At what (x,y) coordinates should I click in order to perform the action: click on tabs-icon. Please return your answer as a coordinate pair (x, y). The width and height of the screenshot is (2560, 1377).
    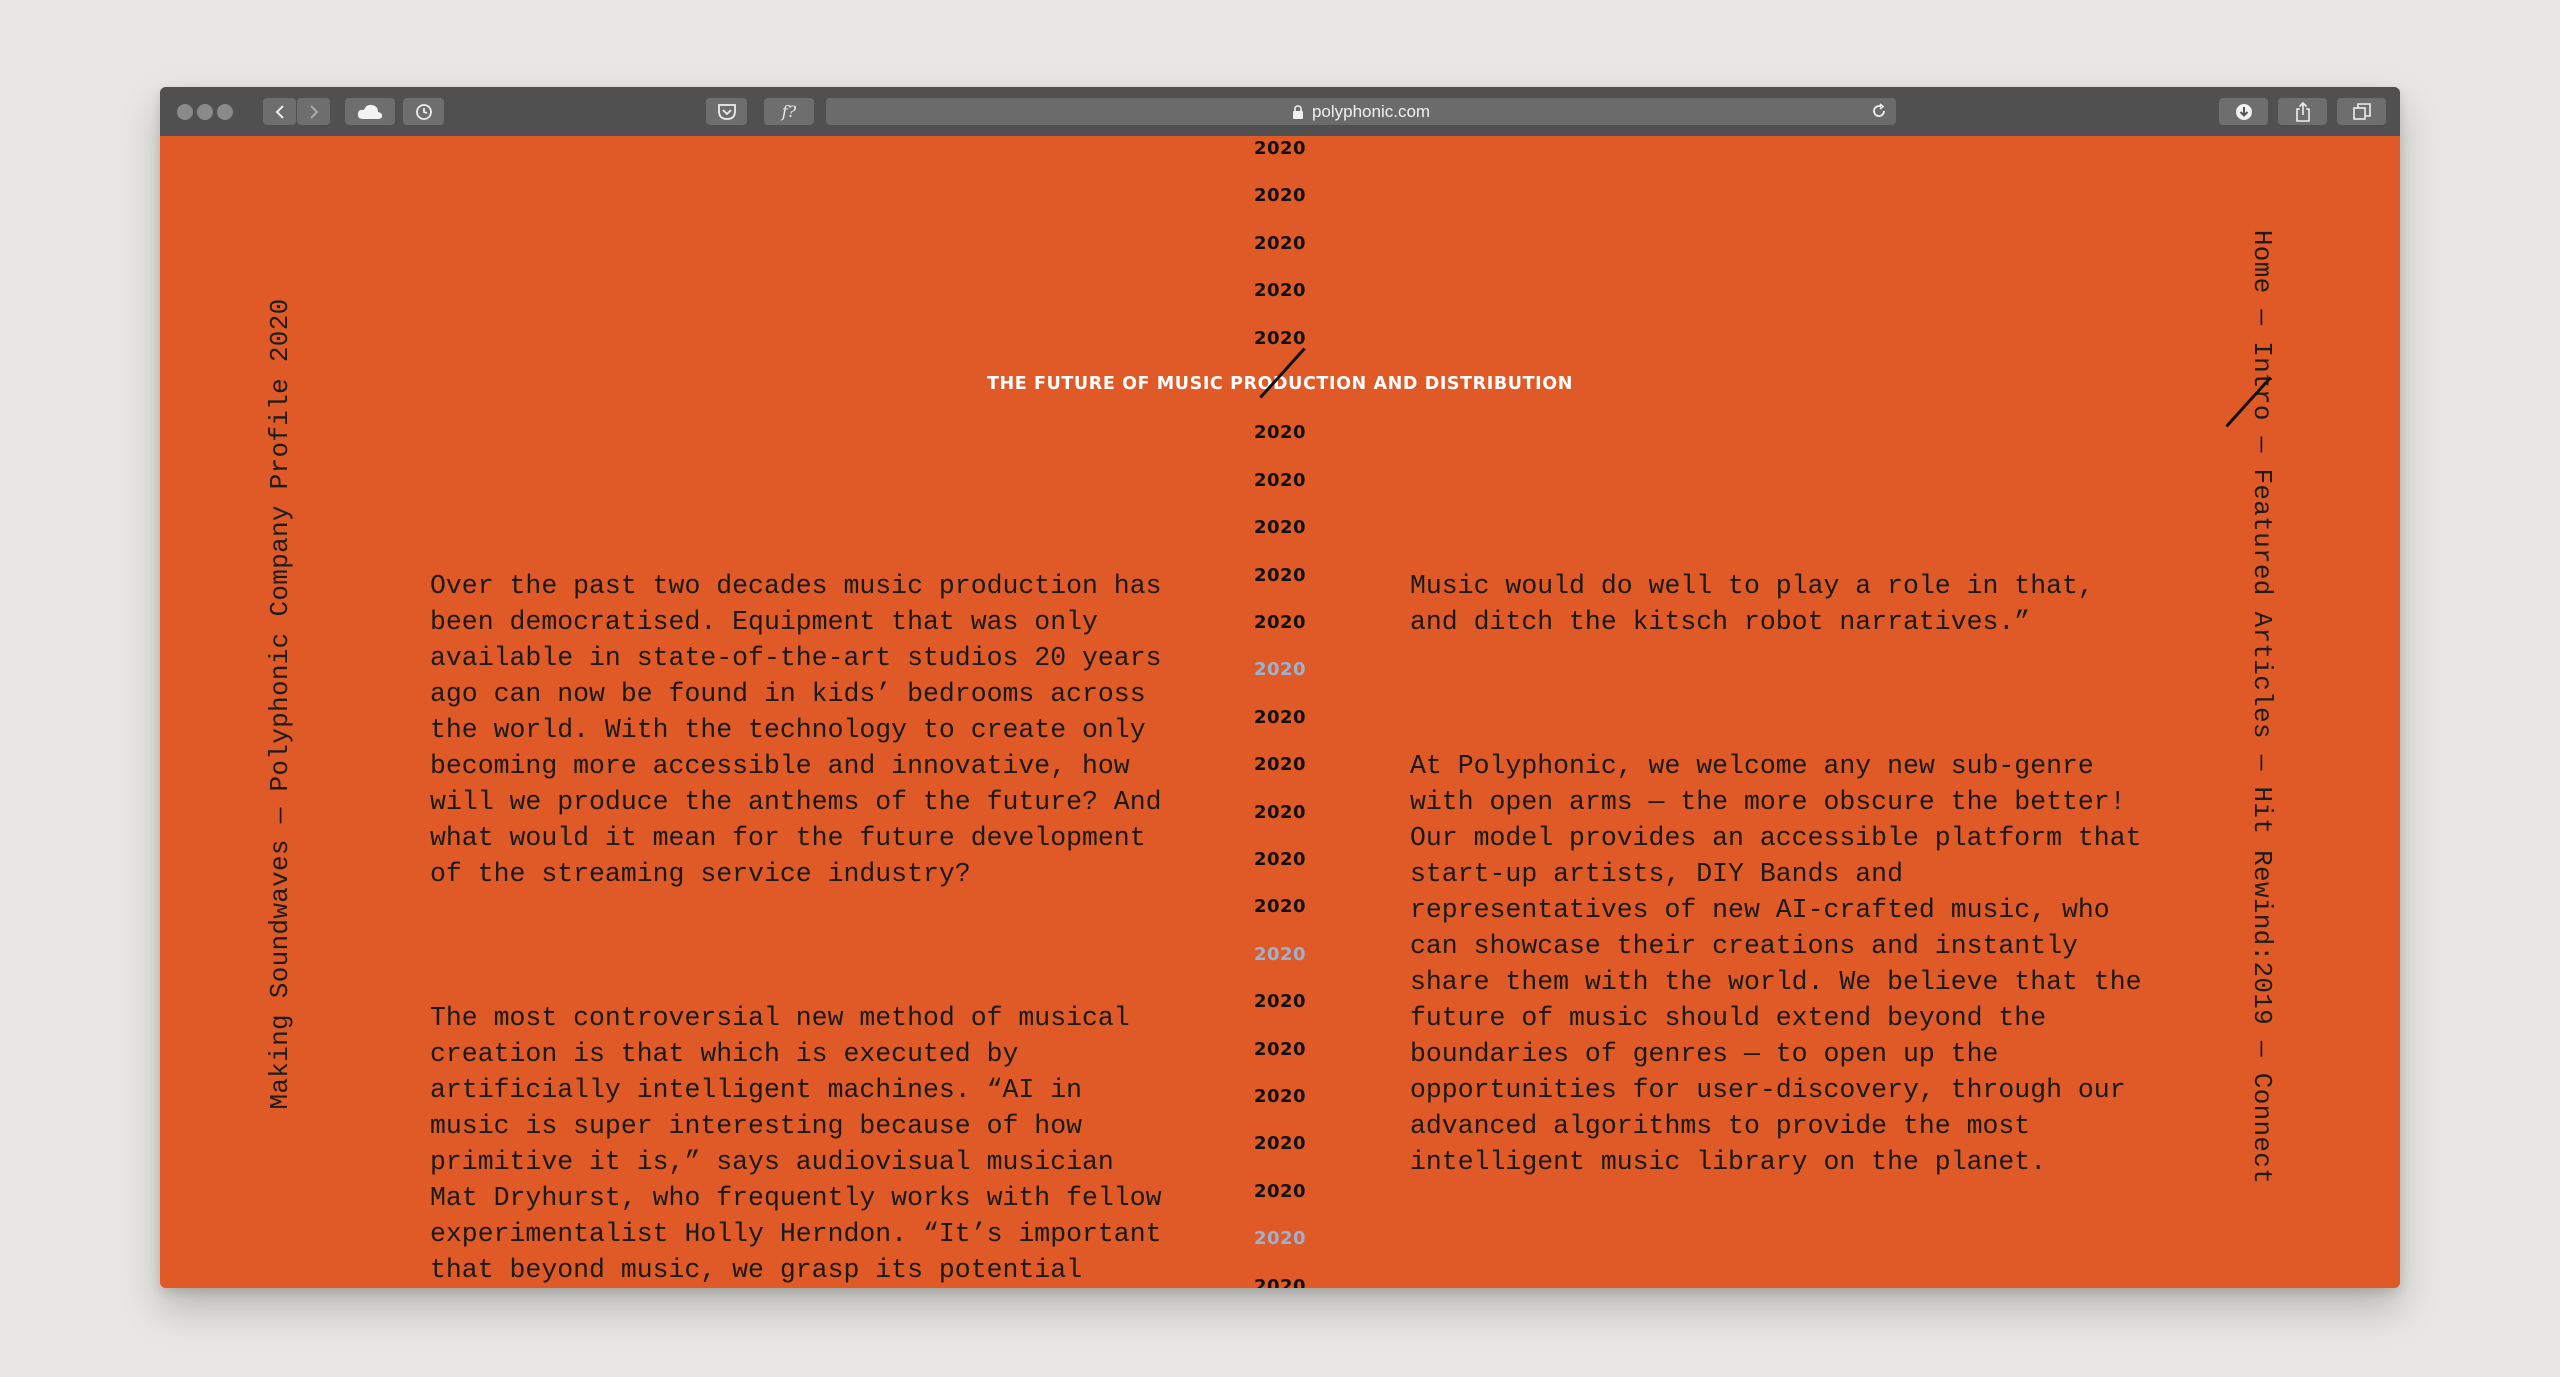
    Looking at the image, I should click on (2361, 111).